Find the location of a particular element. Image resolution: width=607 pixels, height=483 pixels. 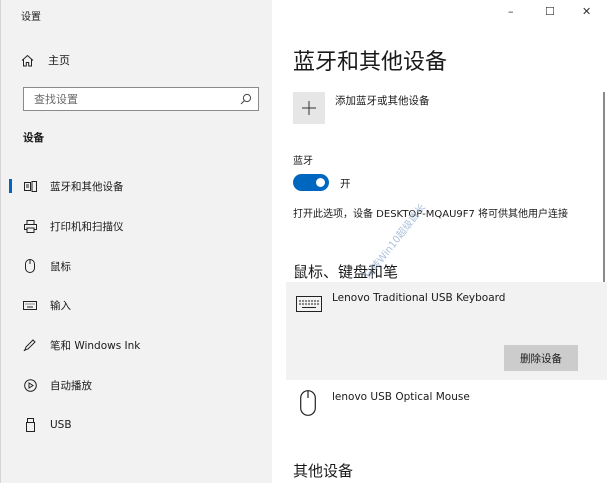

sidebar-item-pen: 笔和 Windows Ink is located at coordinates (137, 345).